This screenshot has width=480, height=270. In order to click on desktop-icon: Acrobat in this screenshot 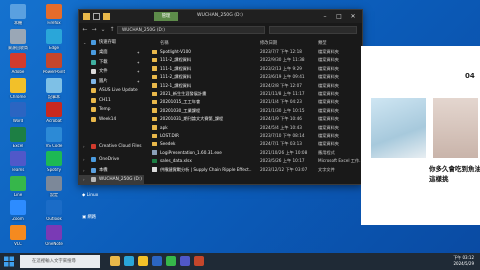, I will do `click(54, 113)`.